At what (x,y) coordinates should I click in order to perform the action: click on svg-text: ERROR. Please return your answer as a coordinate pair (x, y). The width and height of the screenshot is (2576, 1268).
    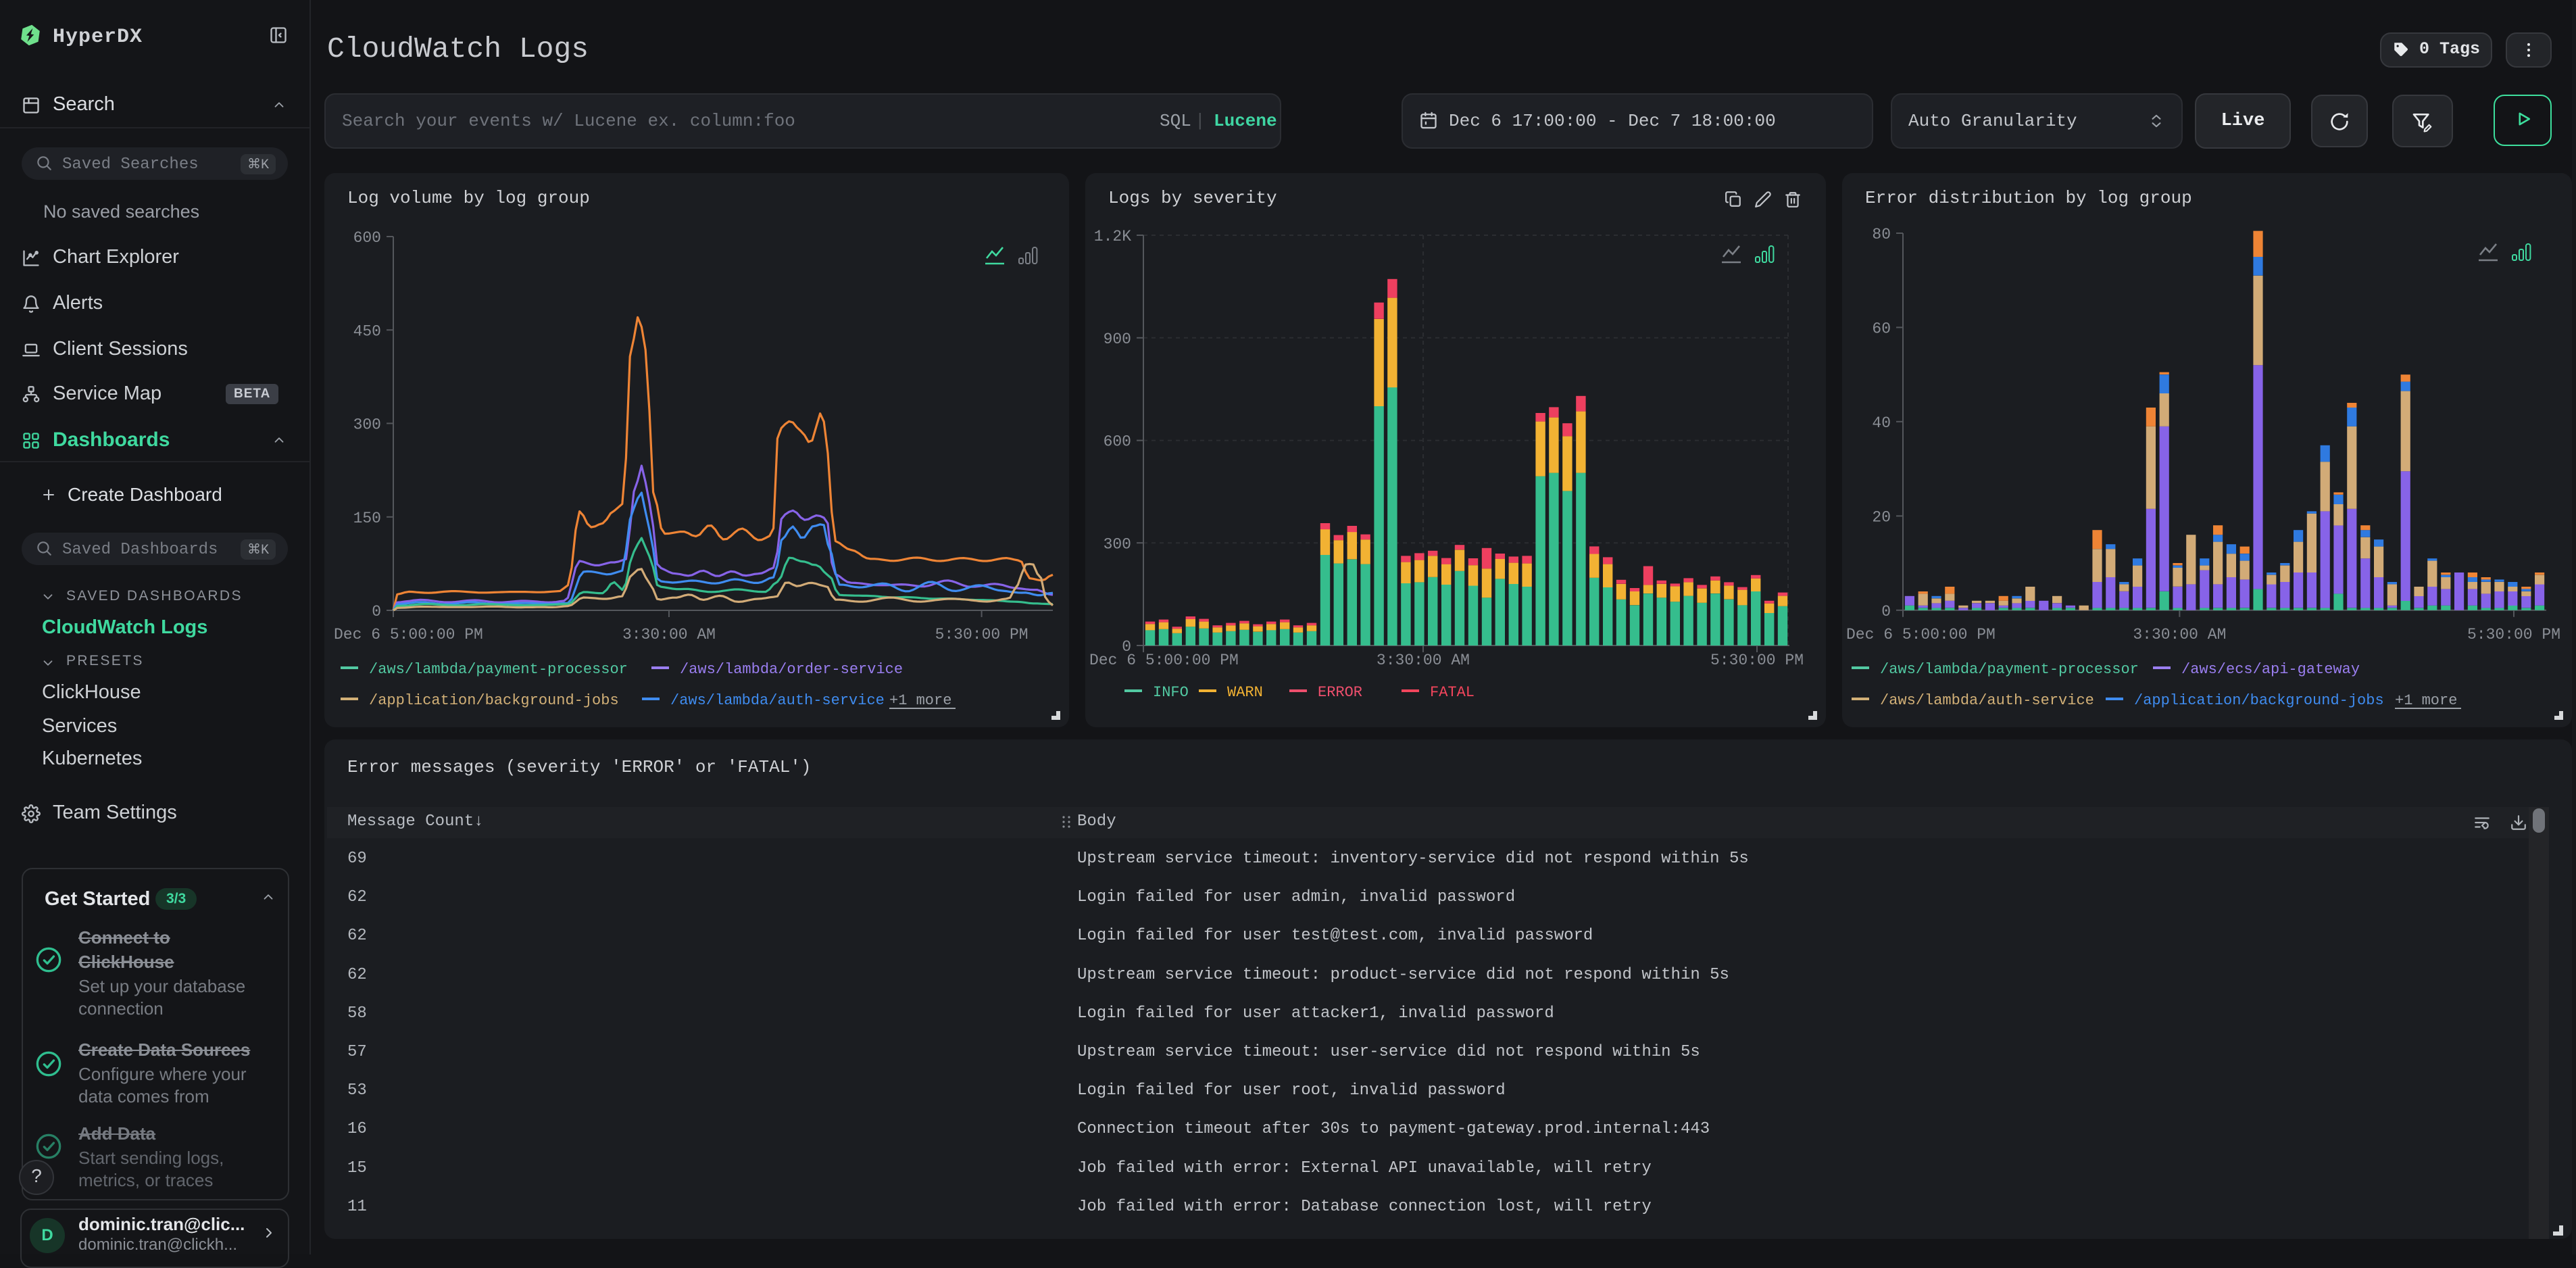
    Looking at the image, I should click on (1340, 693).